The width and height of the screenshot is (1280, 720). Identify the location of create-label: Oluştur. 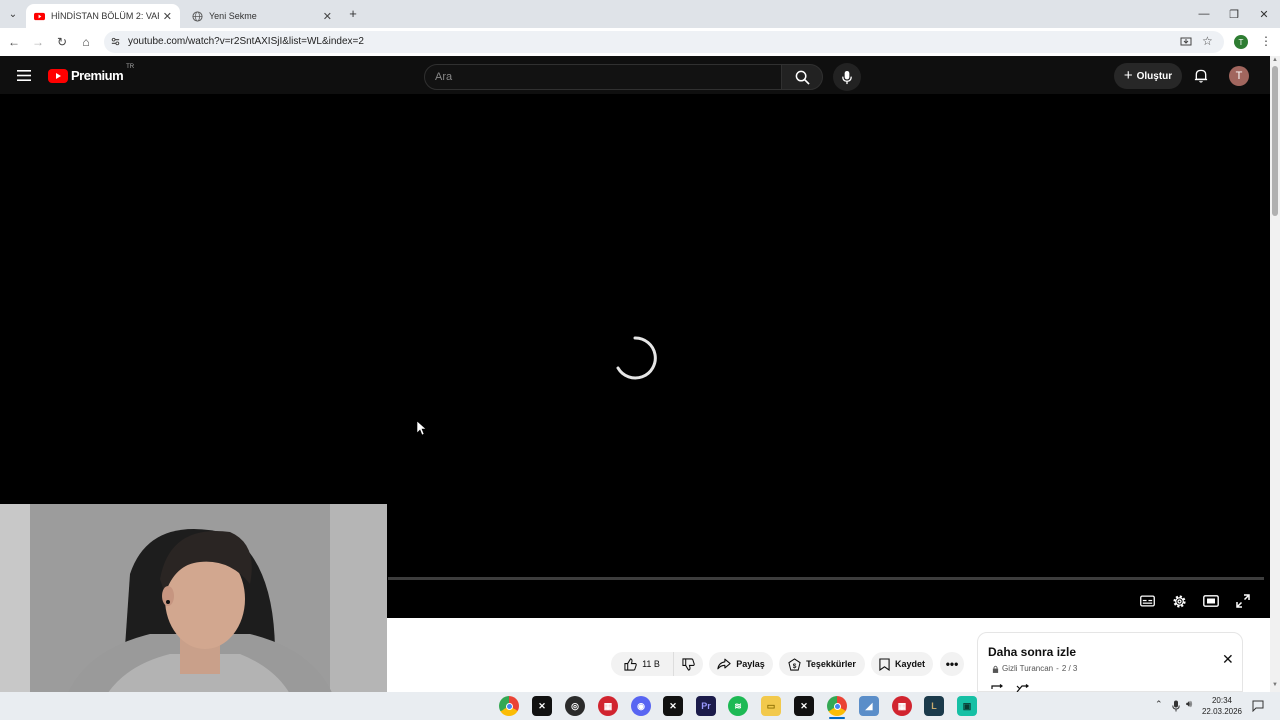
(1154, 76).